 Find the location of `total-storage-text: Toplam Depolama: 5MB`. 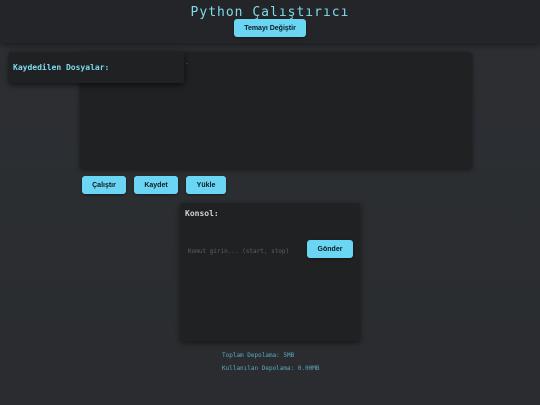

total-storage-text: Toplam Depolama: 5MB is located at coordinates (258, 355).